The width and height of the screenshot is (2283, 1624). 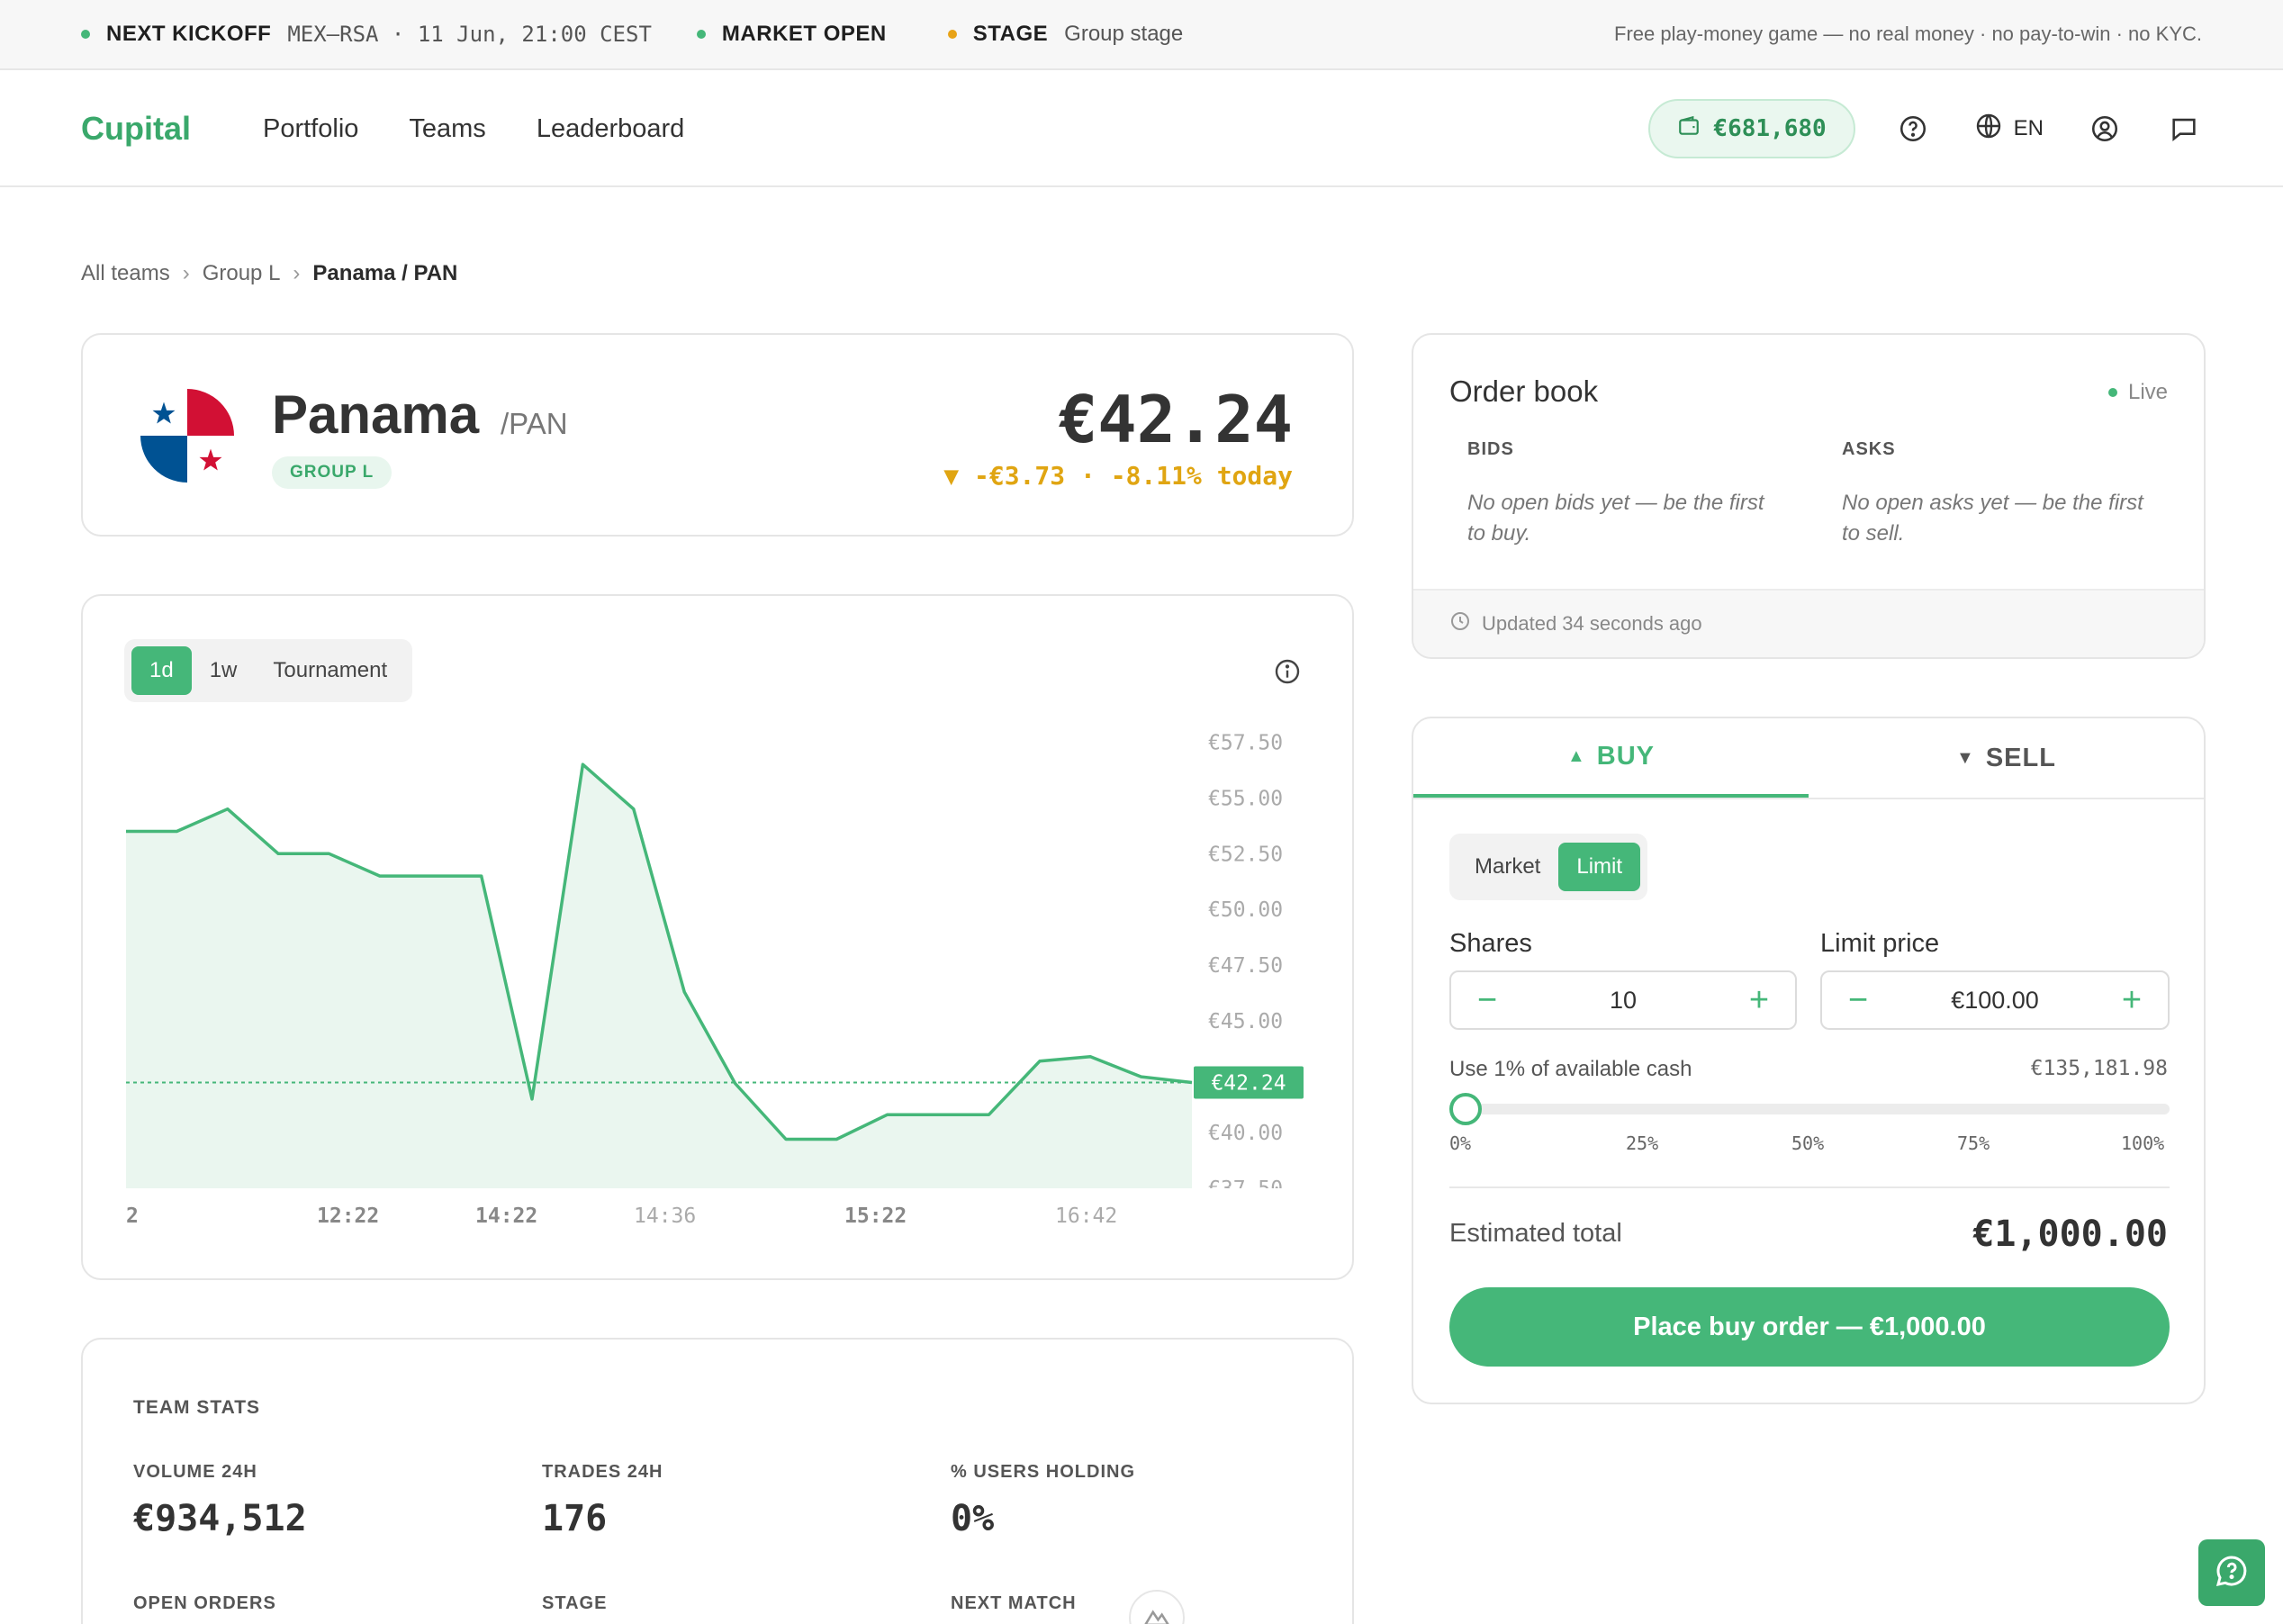 I want to click on nav-link-portfolio: Portfolio, so click(x=310, y=129).